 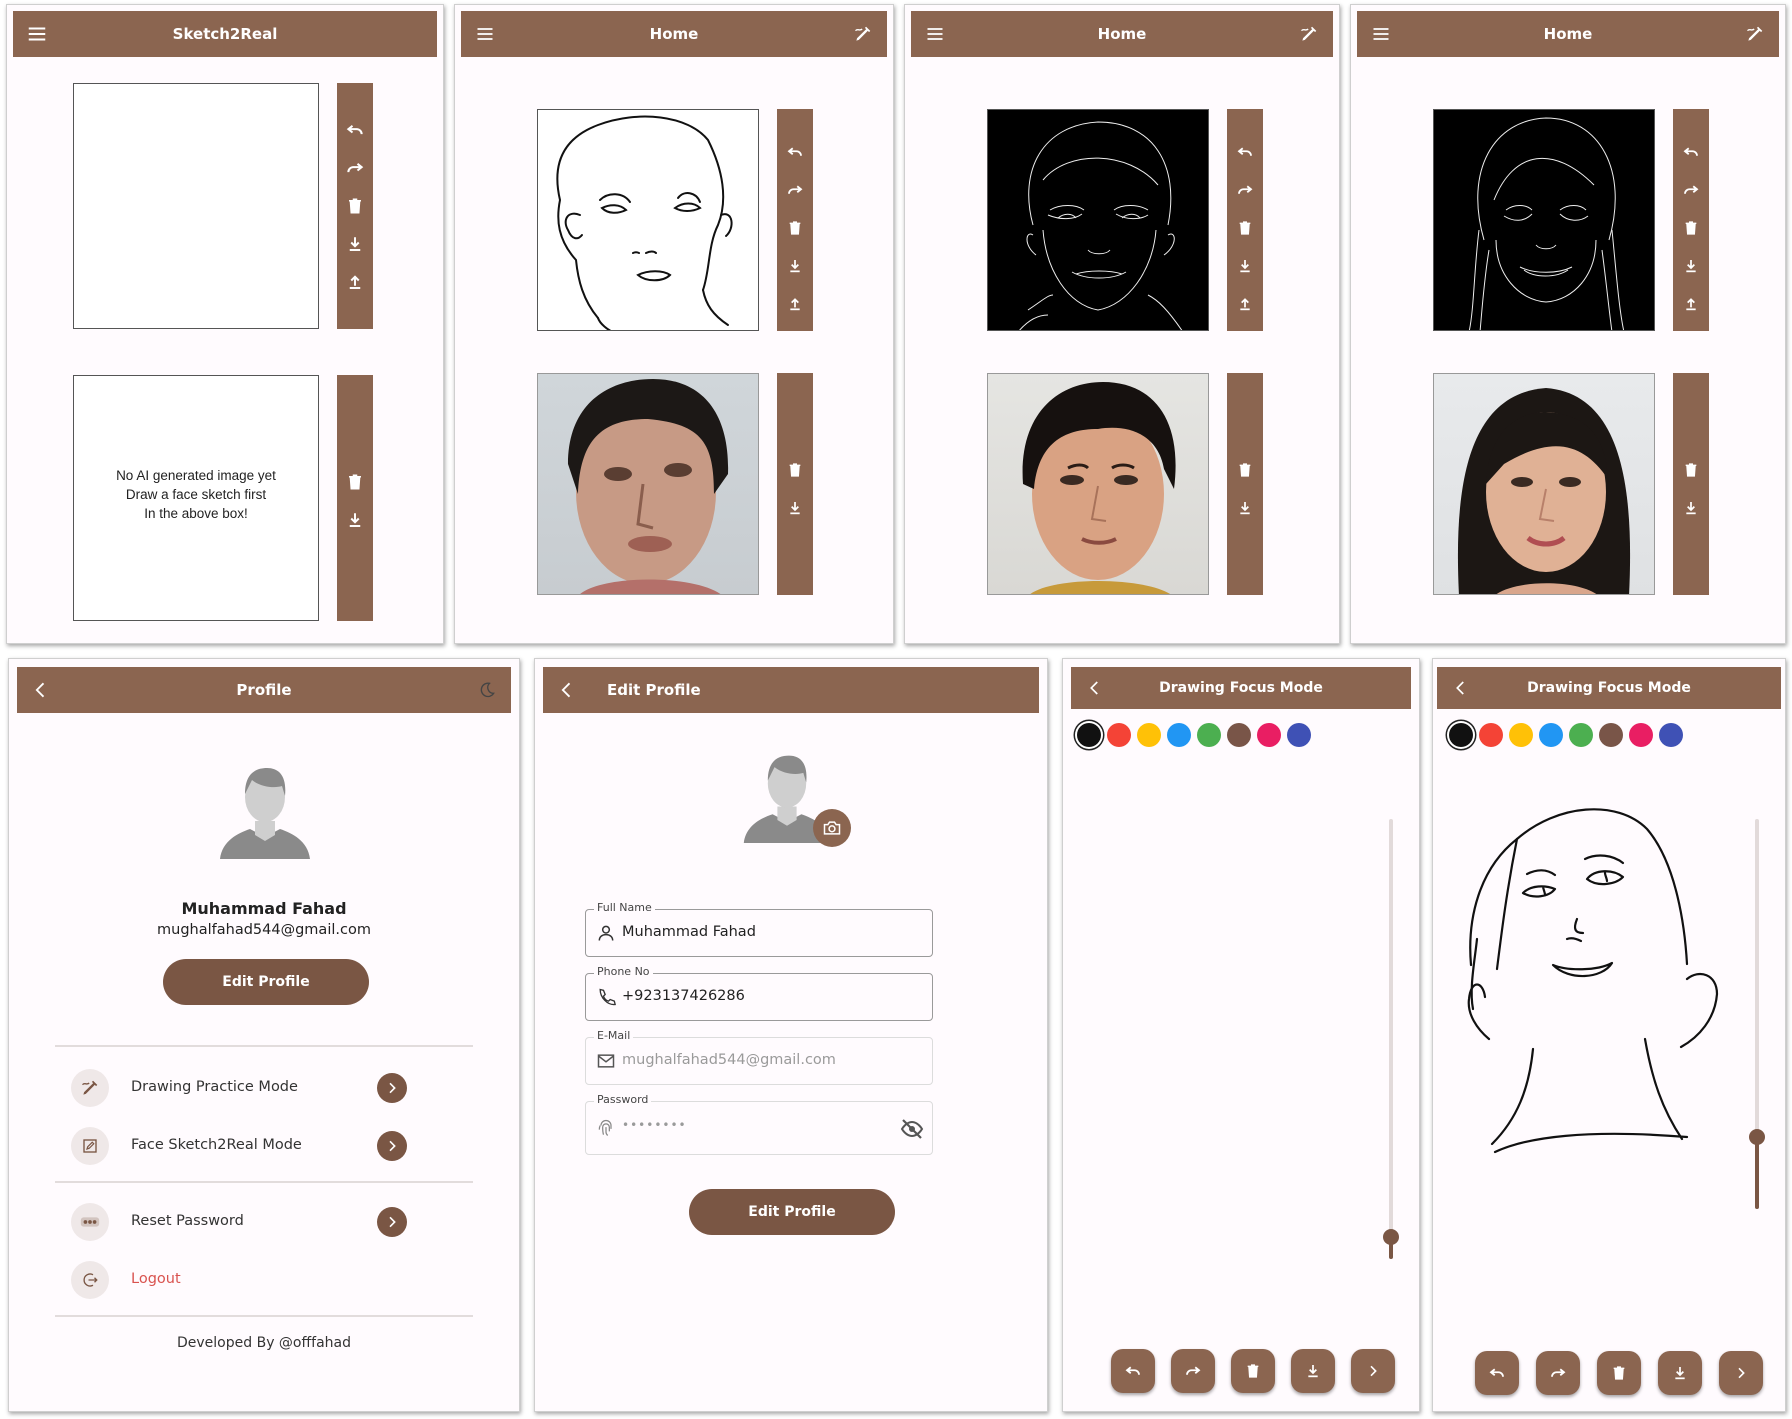 What do you see at coordinates (689, 932) in the screenshot?
I see `field-value: Muhammad Fahad` at bounding box center [689, 932].